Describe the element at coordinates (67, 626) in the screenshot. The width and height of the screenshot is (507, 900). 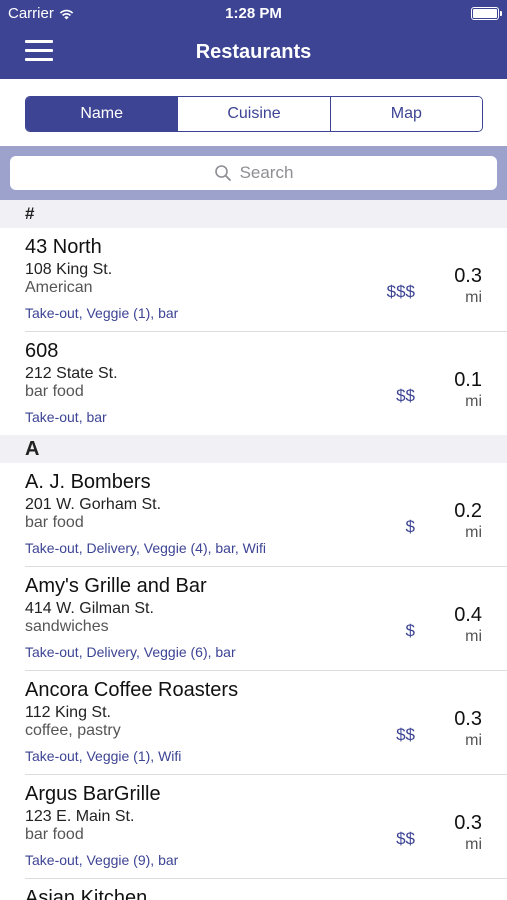
I see `restaurant-cuisine: sandwiches` at that location.